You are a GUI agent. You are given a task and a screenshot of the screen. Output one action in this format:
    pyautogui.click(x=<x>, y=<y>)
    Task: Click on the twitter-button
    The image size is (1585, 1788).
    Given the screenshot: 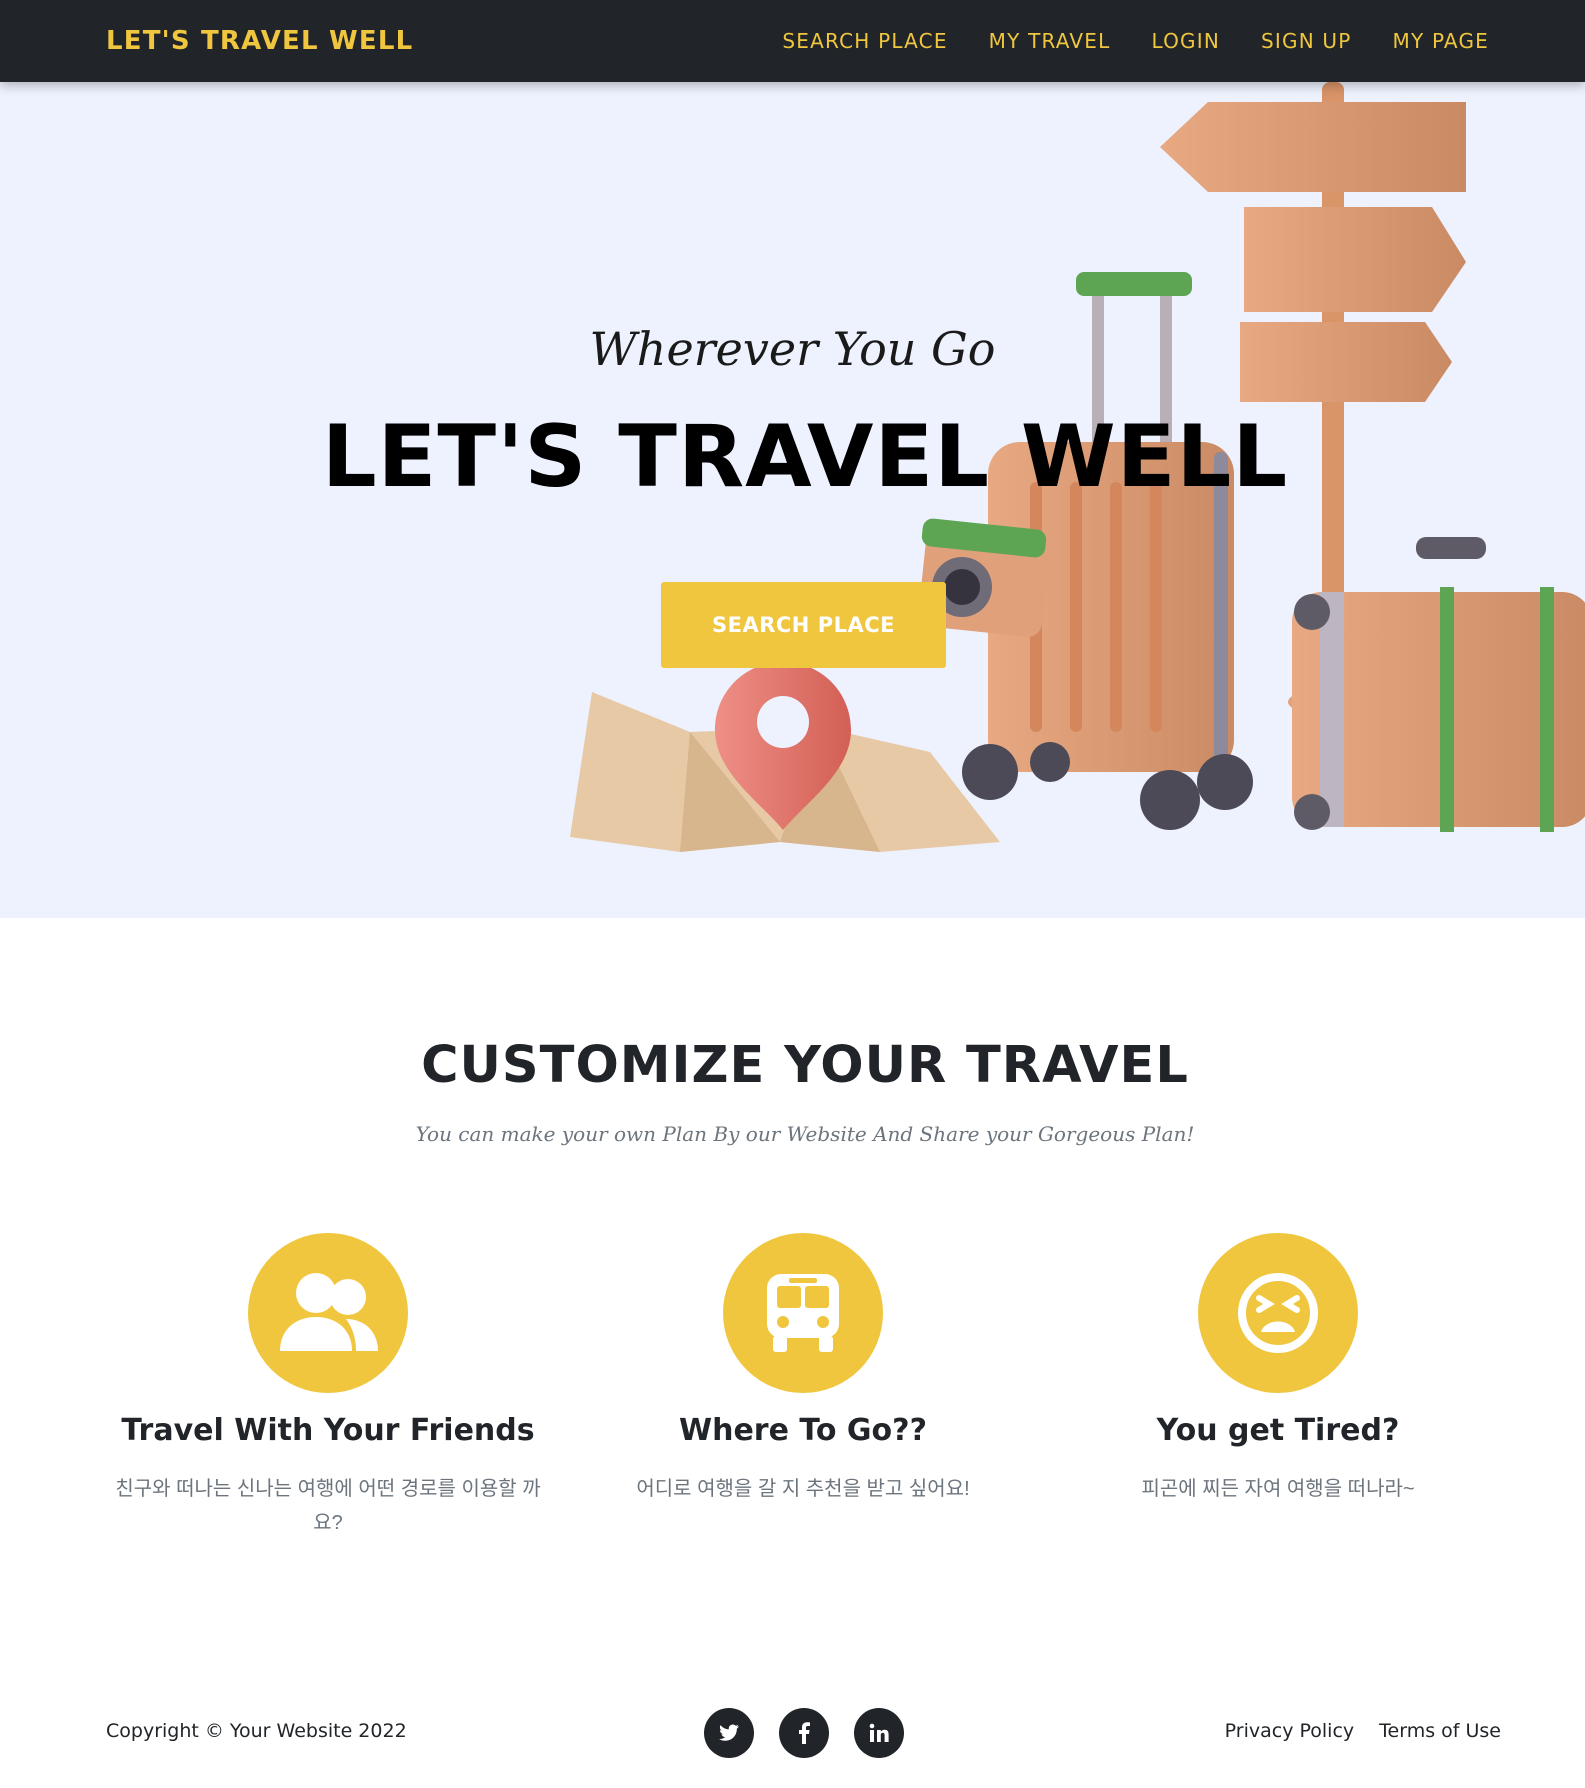 What is the action you would take?
    pyautogui.click(x=729, y=1733)
    